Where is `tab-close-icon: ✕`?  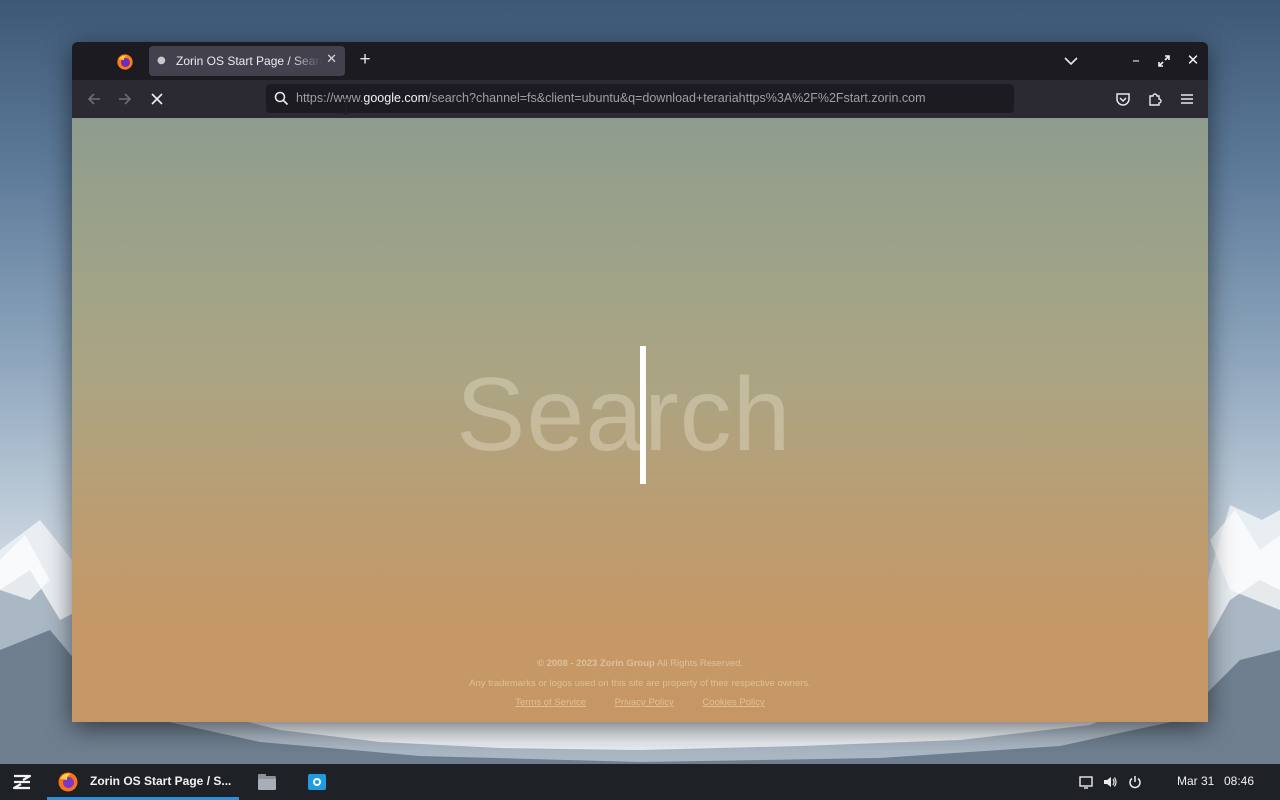
tab-close-icon: ✕ is located at coordinates (331, 59).